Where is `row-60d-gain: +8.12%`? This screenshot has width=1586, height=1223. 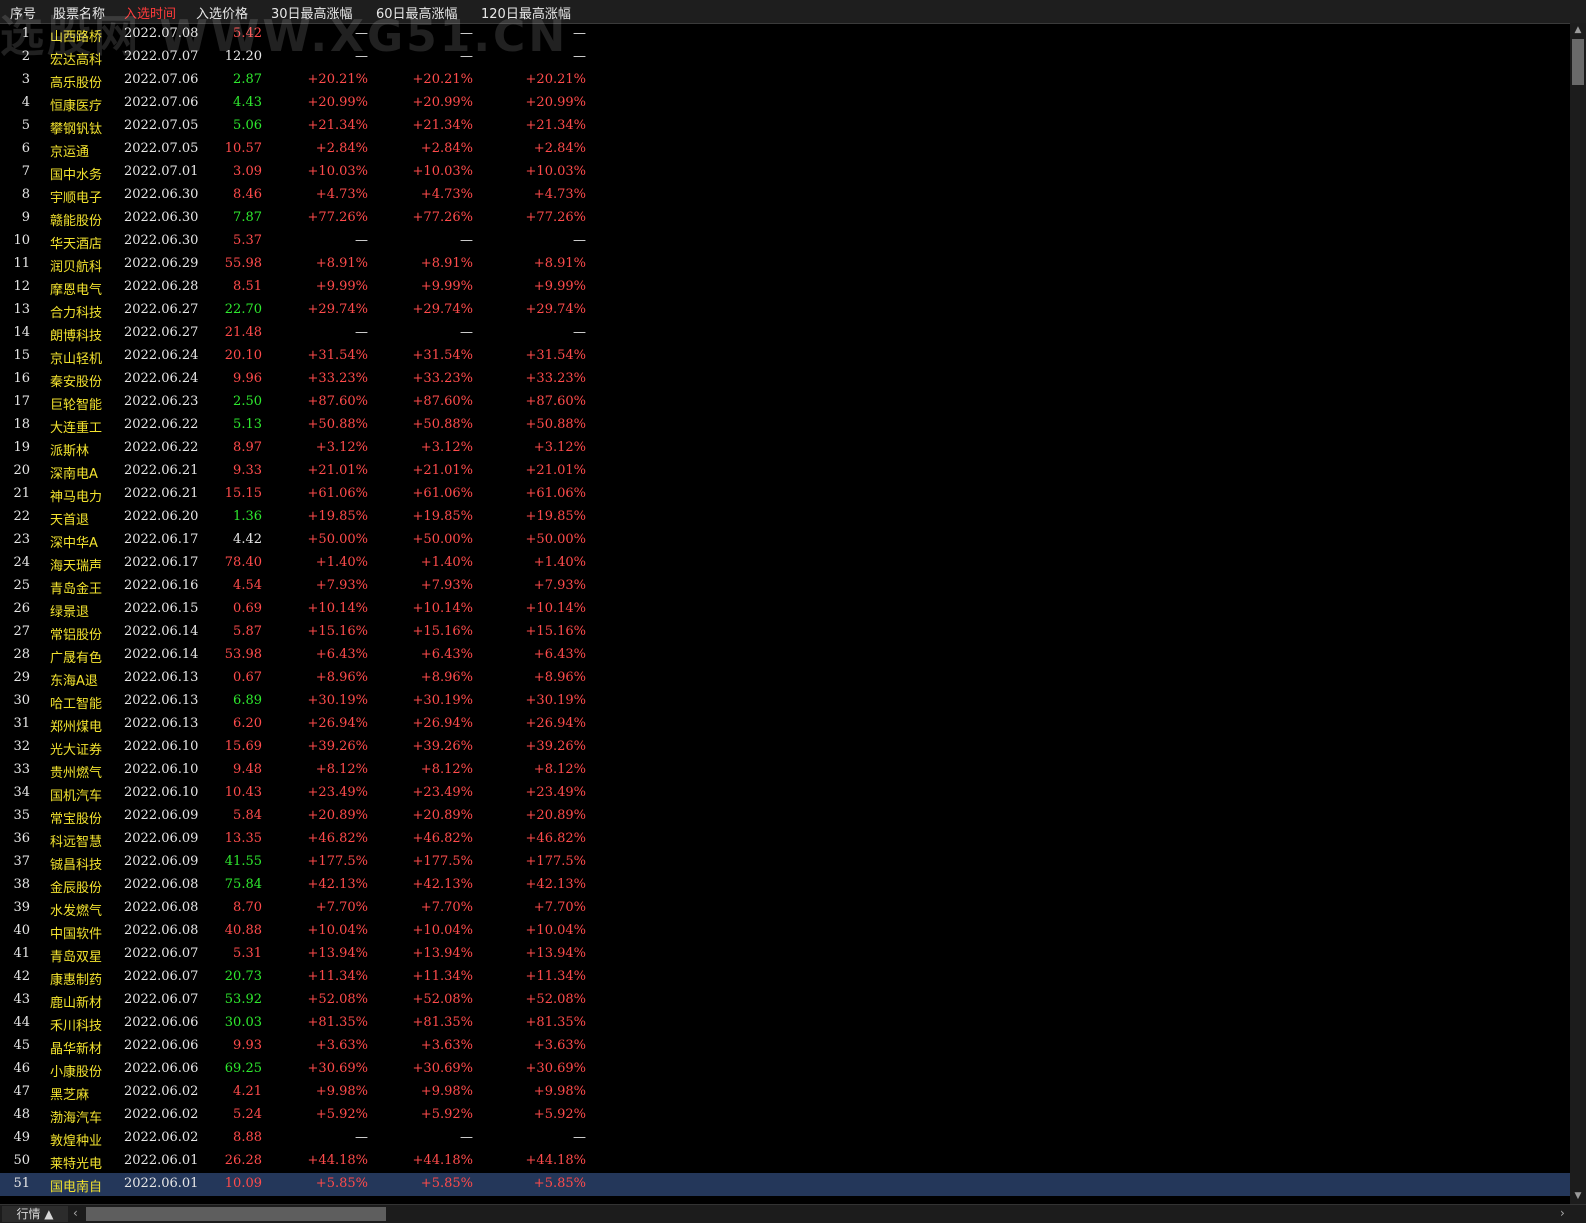
row-60d-gain: +8.12% is located at coordinates (446, 769).